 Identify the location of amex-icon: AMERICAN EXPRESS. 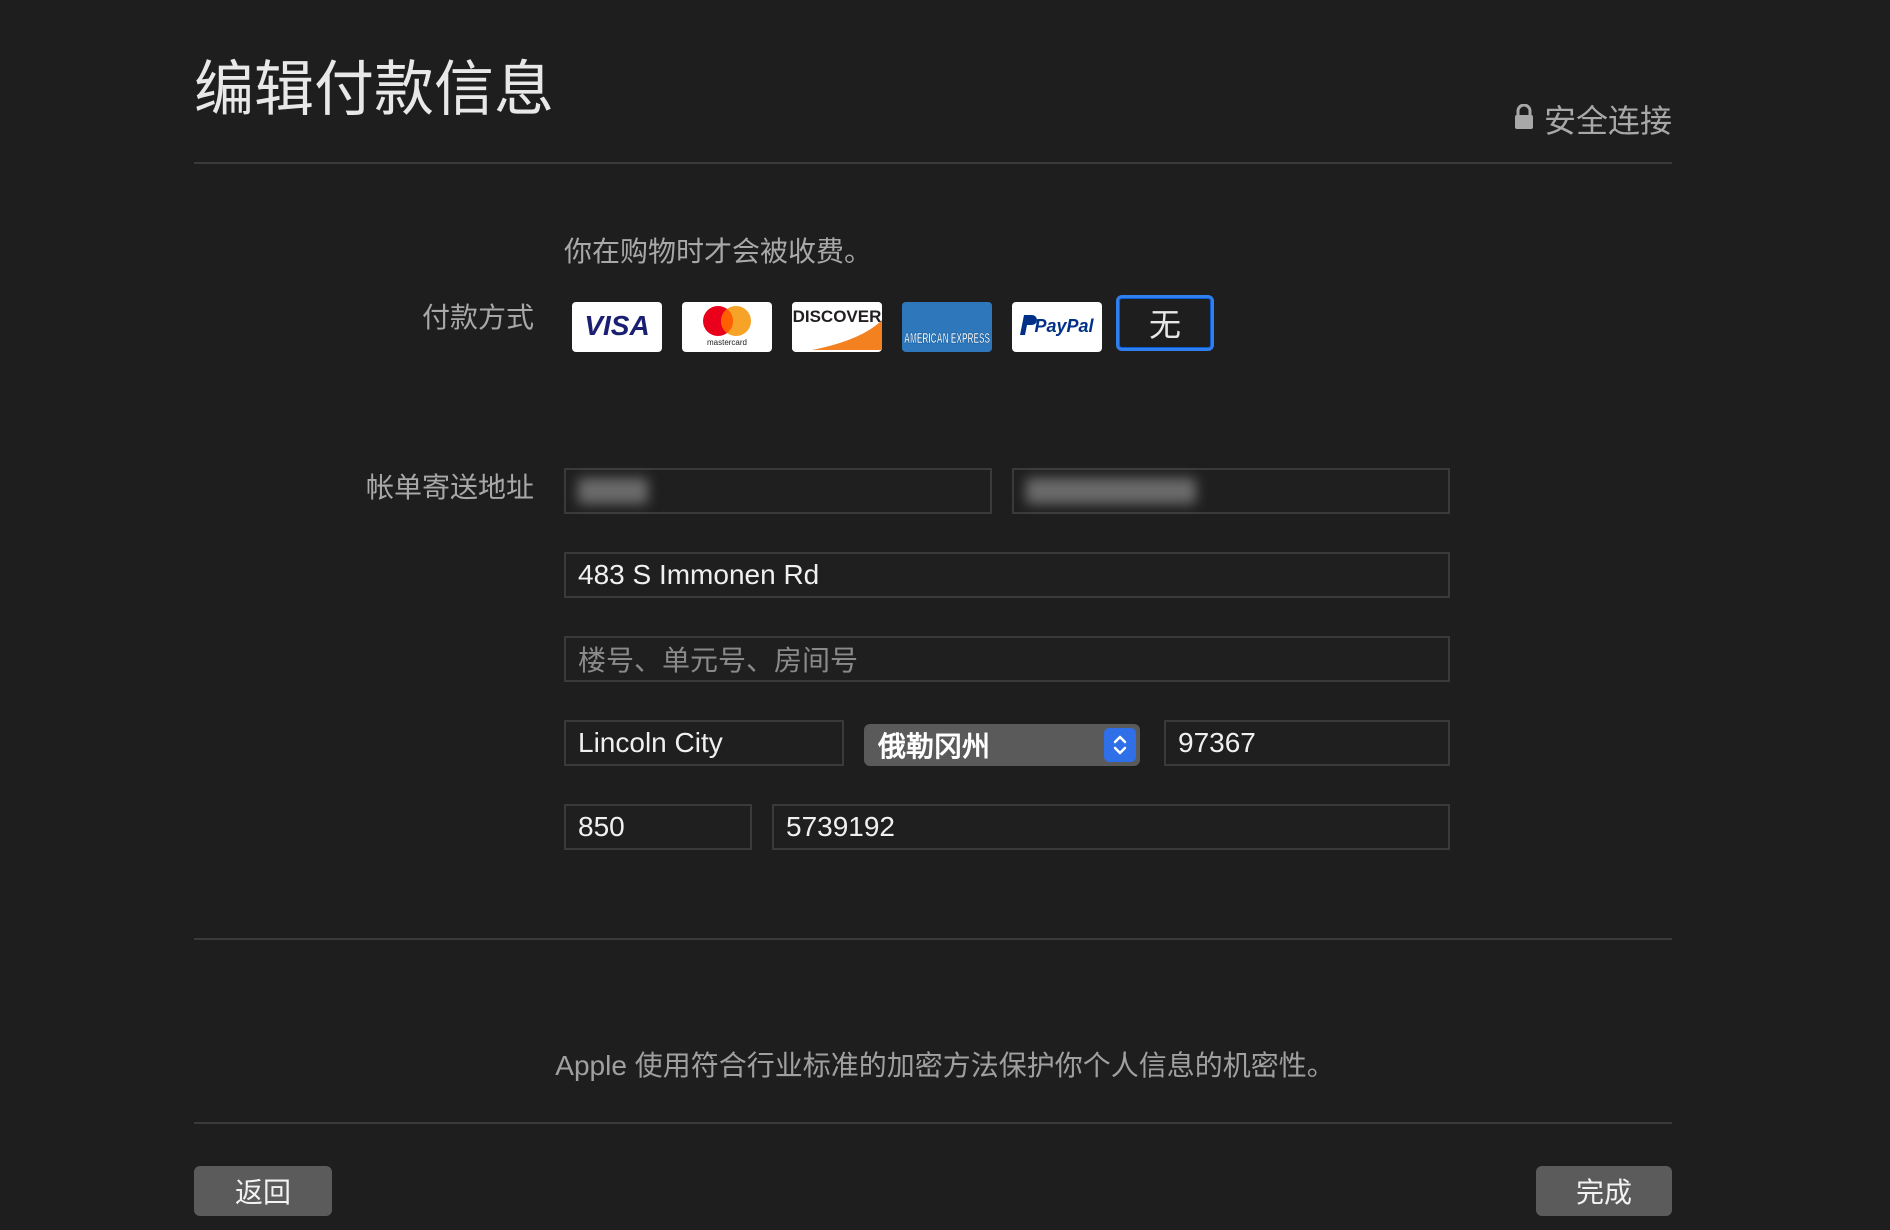
(947, 327).